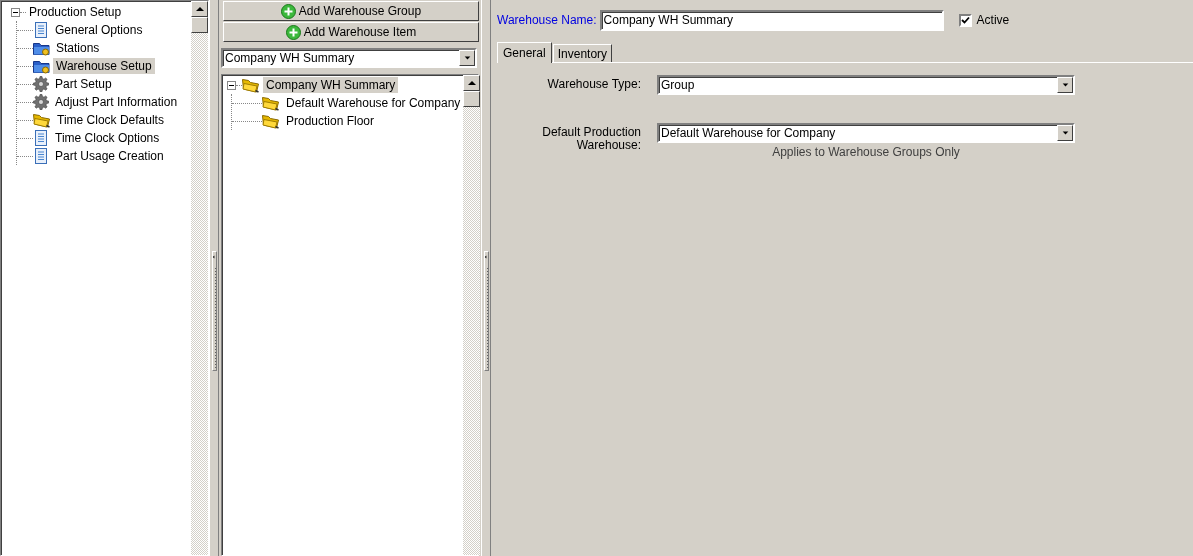 The image size is (1193, 556). Describe the element at coordinates (83, 84) in the screenshot. I see `tree-item: Part Setup` at that location.